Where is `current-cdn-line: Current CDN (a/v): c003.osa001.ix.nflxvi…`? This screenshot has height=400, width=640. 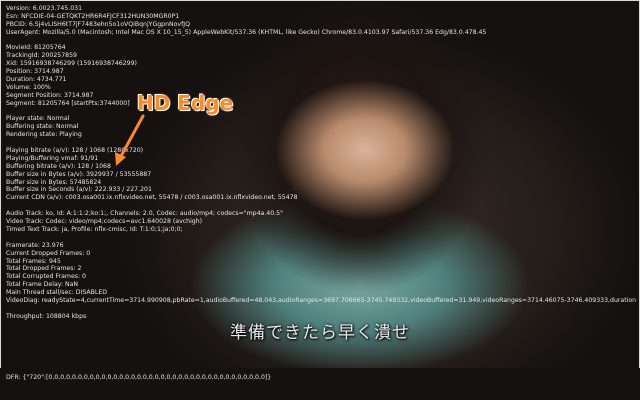
current-cdn-line: Current CDN (a/v): c003.osa001.ix.nflxvi… is located at coordinates (152, 198).